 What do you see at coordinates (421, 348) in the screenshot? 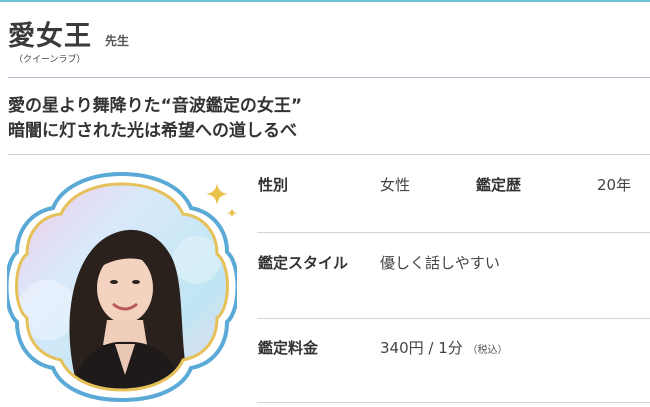
I see `fee-amount: 340円 / 1分` at bounding box center [421, 348].